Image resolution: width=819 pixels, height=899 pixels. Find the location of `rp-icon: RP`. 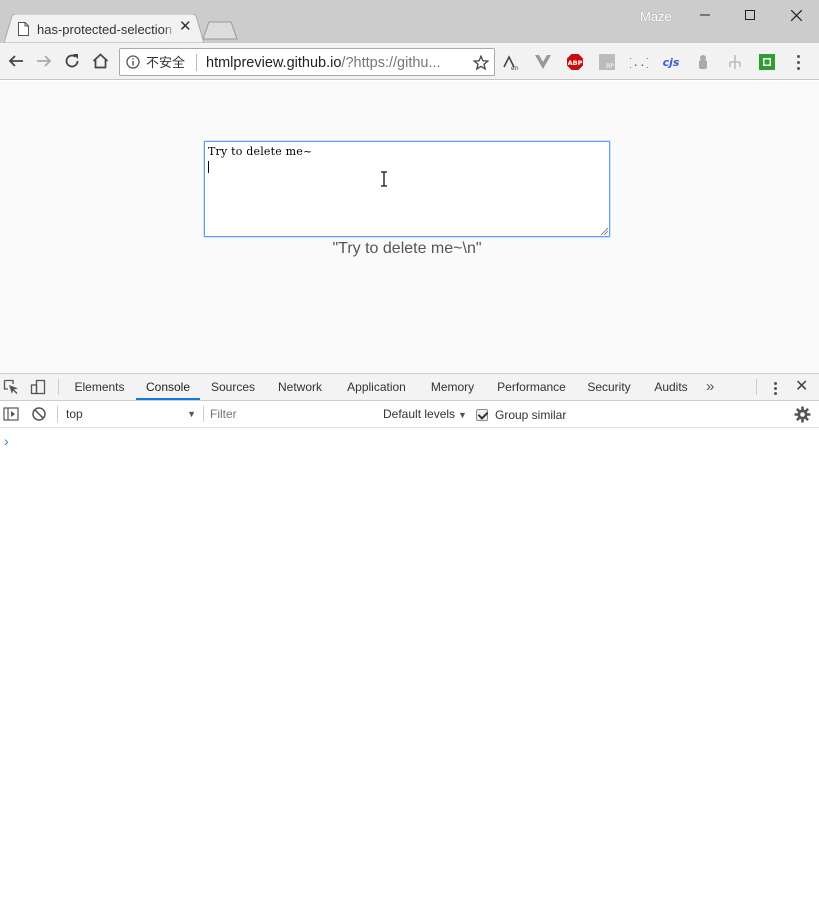

rp-icon: RP is located at coordinates (607, 62).